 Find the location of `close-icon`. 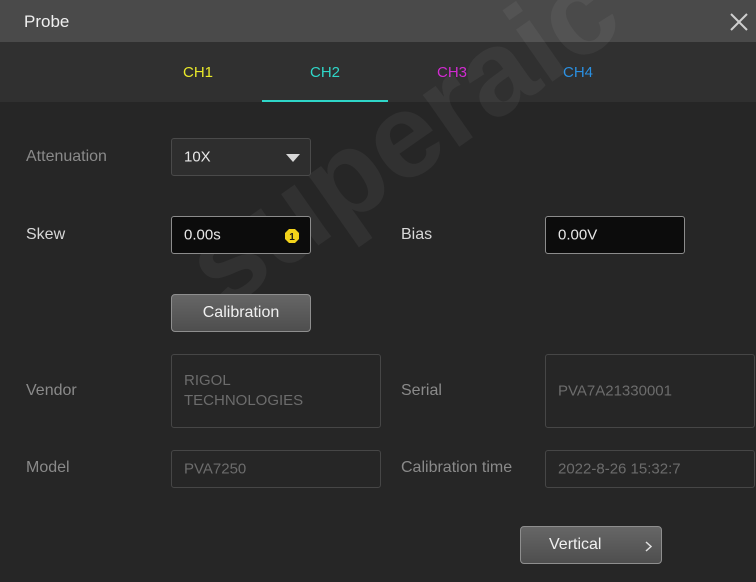

close-icon is located at coordinates (739, 22).